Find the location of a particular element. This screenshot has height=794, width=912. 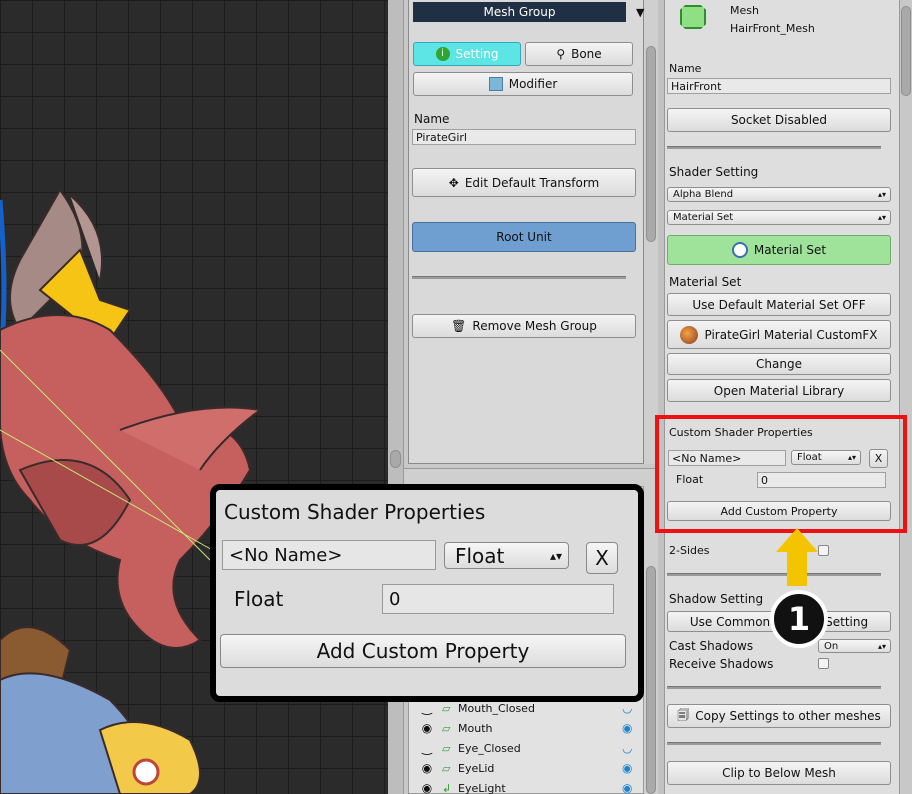

use-default-material-button: Use Default Material Set OFF is located at coordinates (779, 304).